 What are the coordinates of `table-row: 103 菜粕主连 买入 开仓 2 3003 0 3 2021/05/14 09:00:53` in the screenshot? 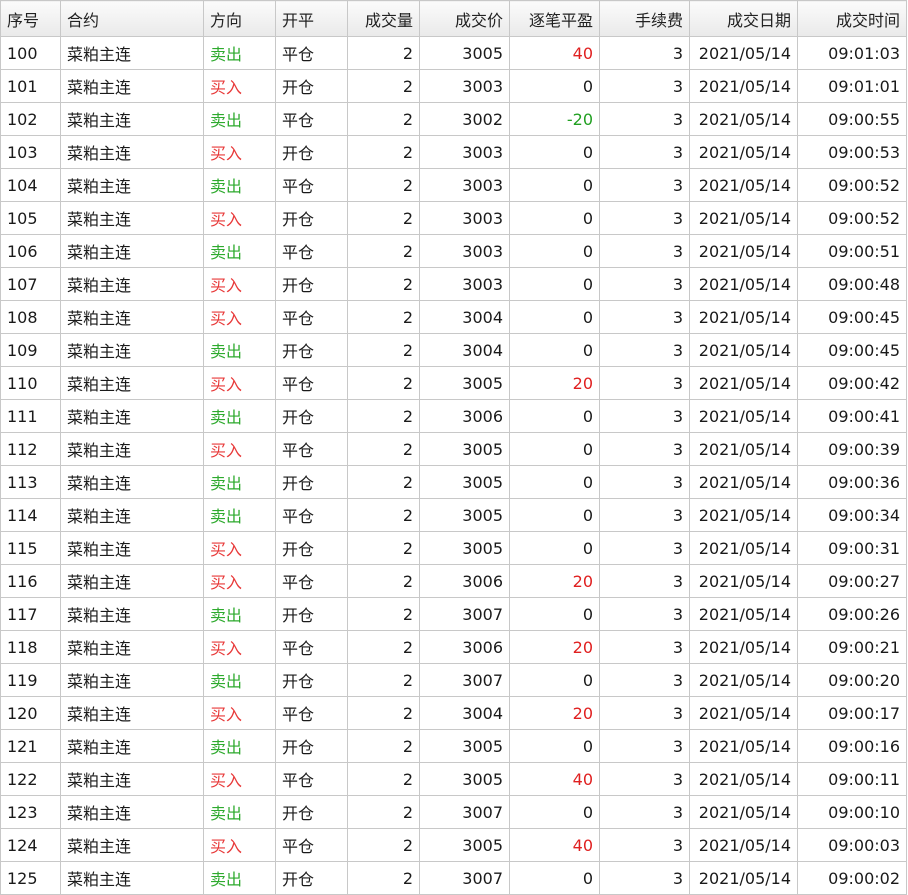 It's located at (453, 152).